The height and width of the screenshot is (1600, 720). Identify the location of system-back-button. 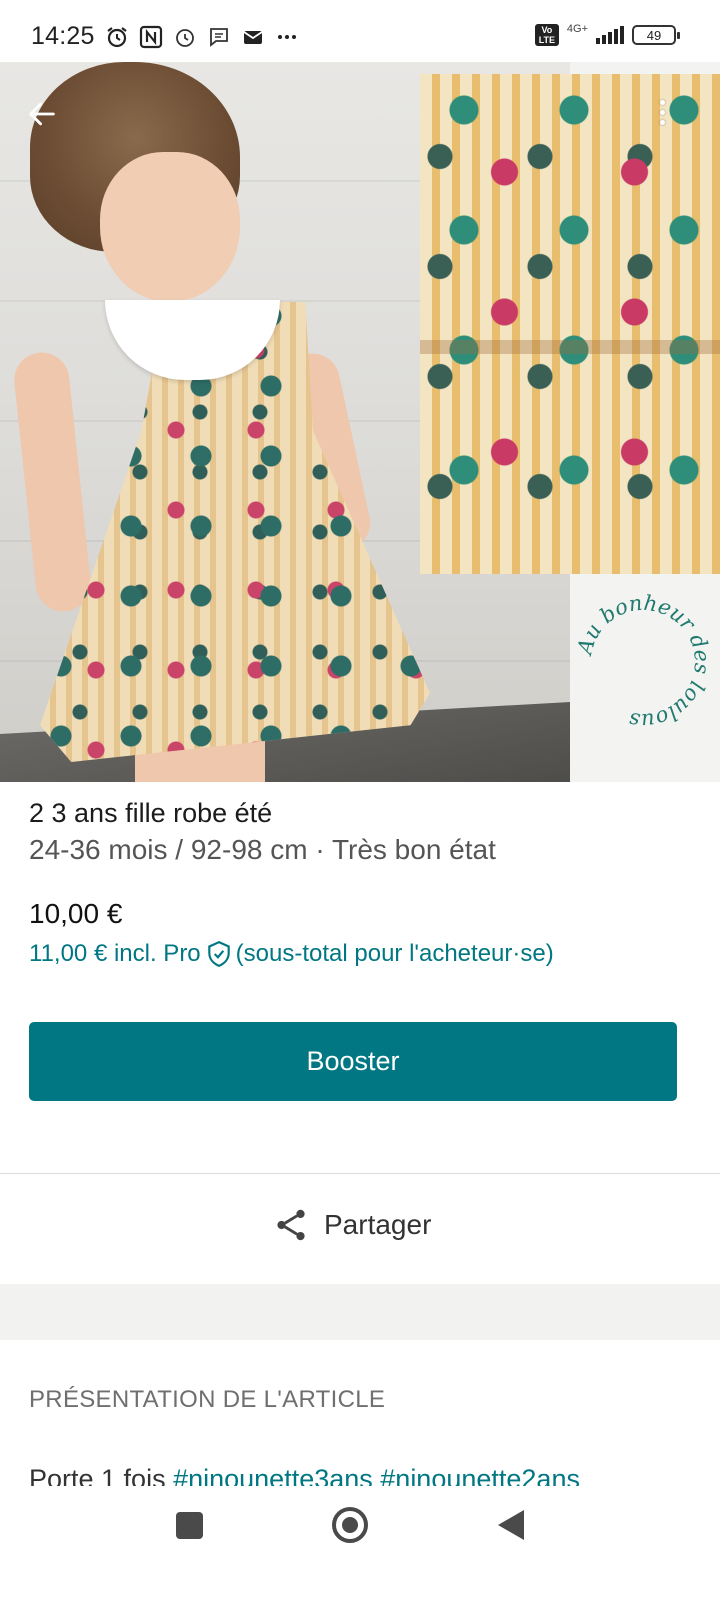
(511, 1525).